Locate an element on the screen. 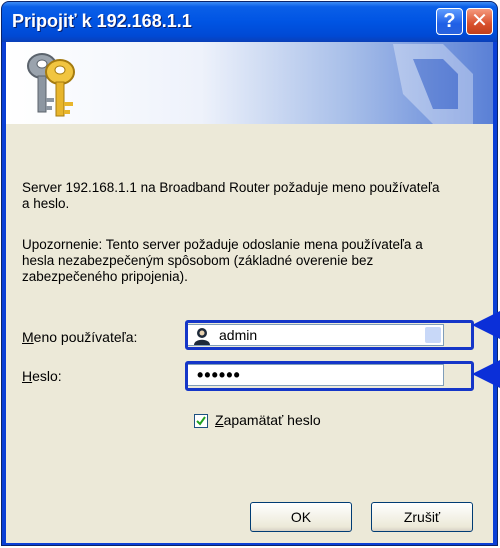 This screenshot has height=548, width=500. keys-icon is located at coordinates (51, 85).